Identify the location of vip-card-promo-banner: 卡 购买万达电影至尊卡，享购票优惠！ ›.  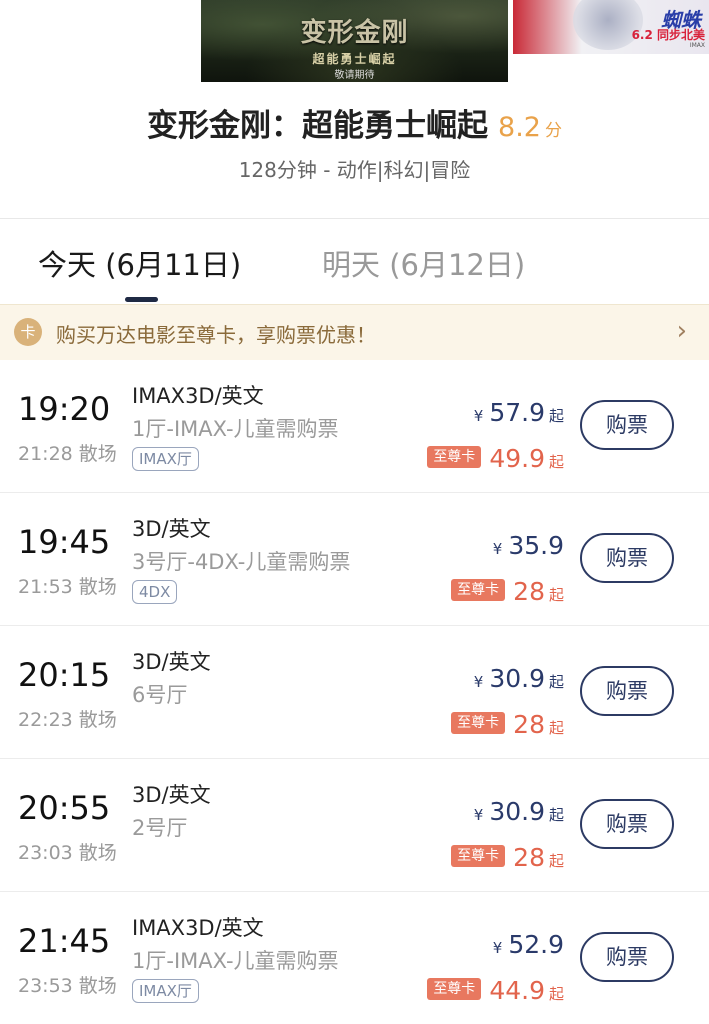
(354, 332).